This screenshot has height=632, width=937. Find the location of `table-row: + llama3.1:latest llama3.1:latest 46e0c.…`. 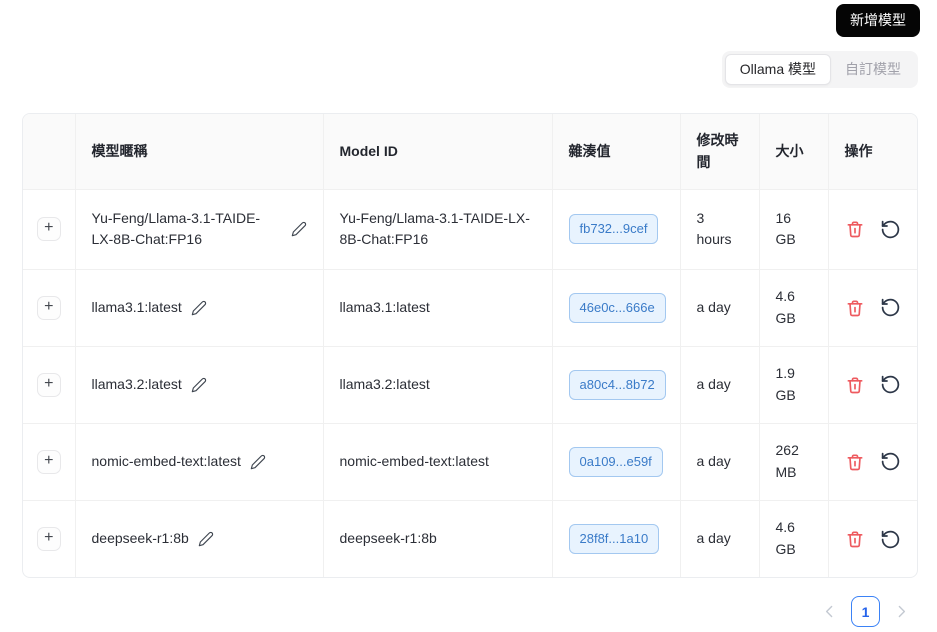

table-row: + llama3.1:latest llama3.1:latest 46e0c.… is located at coordinates (470, 308).